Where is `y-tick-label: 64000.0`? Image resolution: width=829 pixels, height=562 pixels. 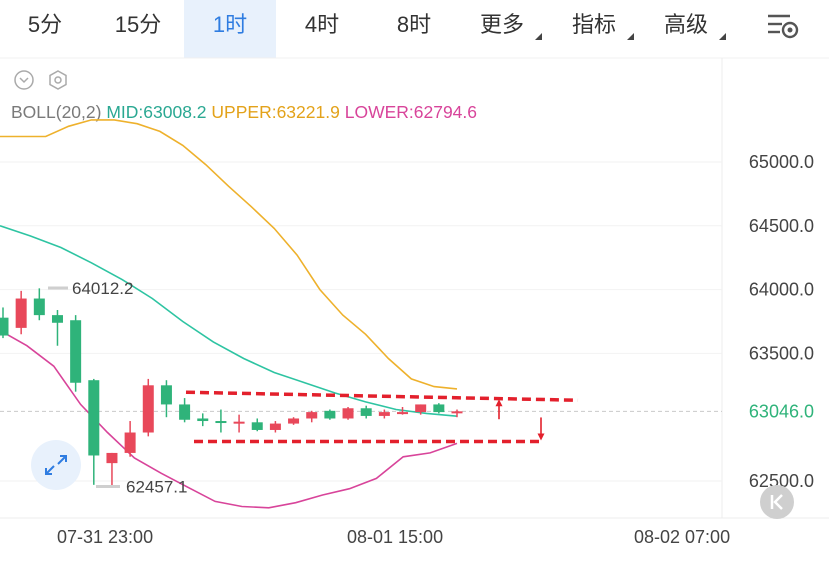 y-tick-label: 64000.0 is located at coordinates (781, 290).